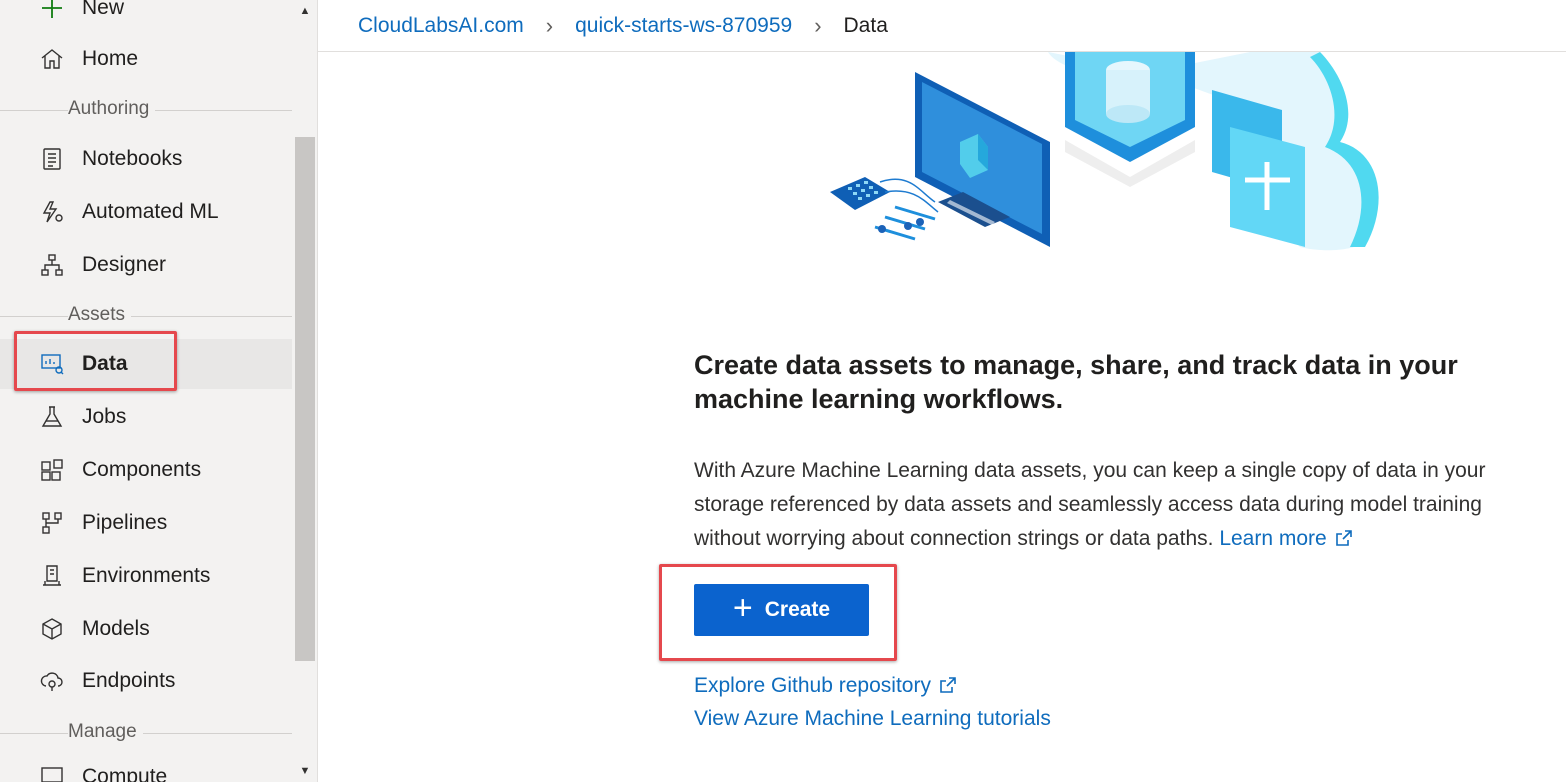 The image size is (1566, 782). I want to click on automated-ml-icon, so click(52, 212).